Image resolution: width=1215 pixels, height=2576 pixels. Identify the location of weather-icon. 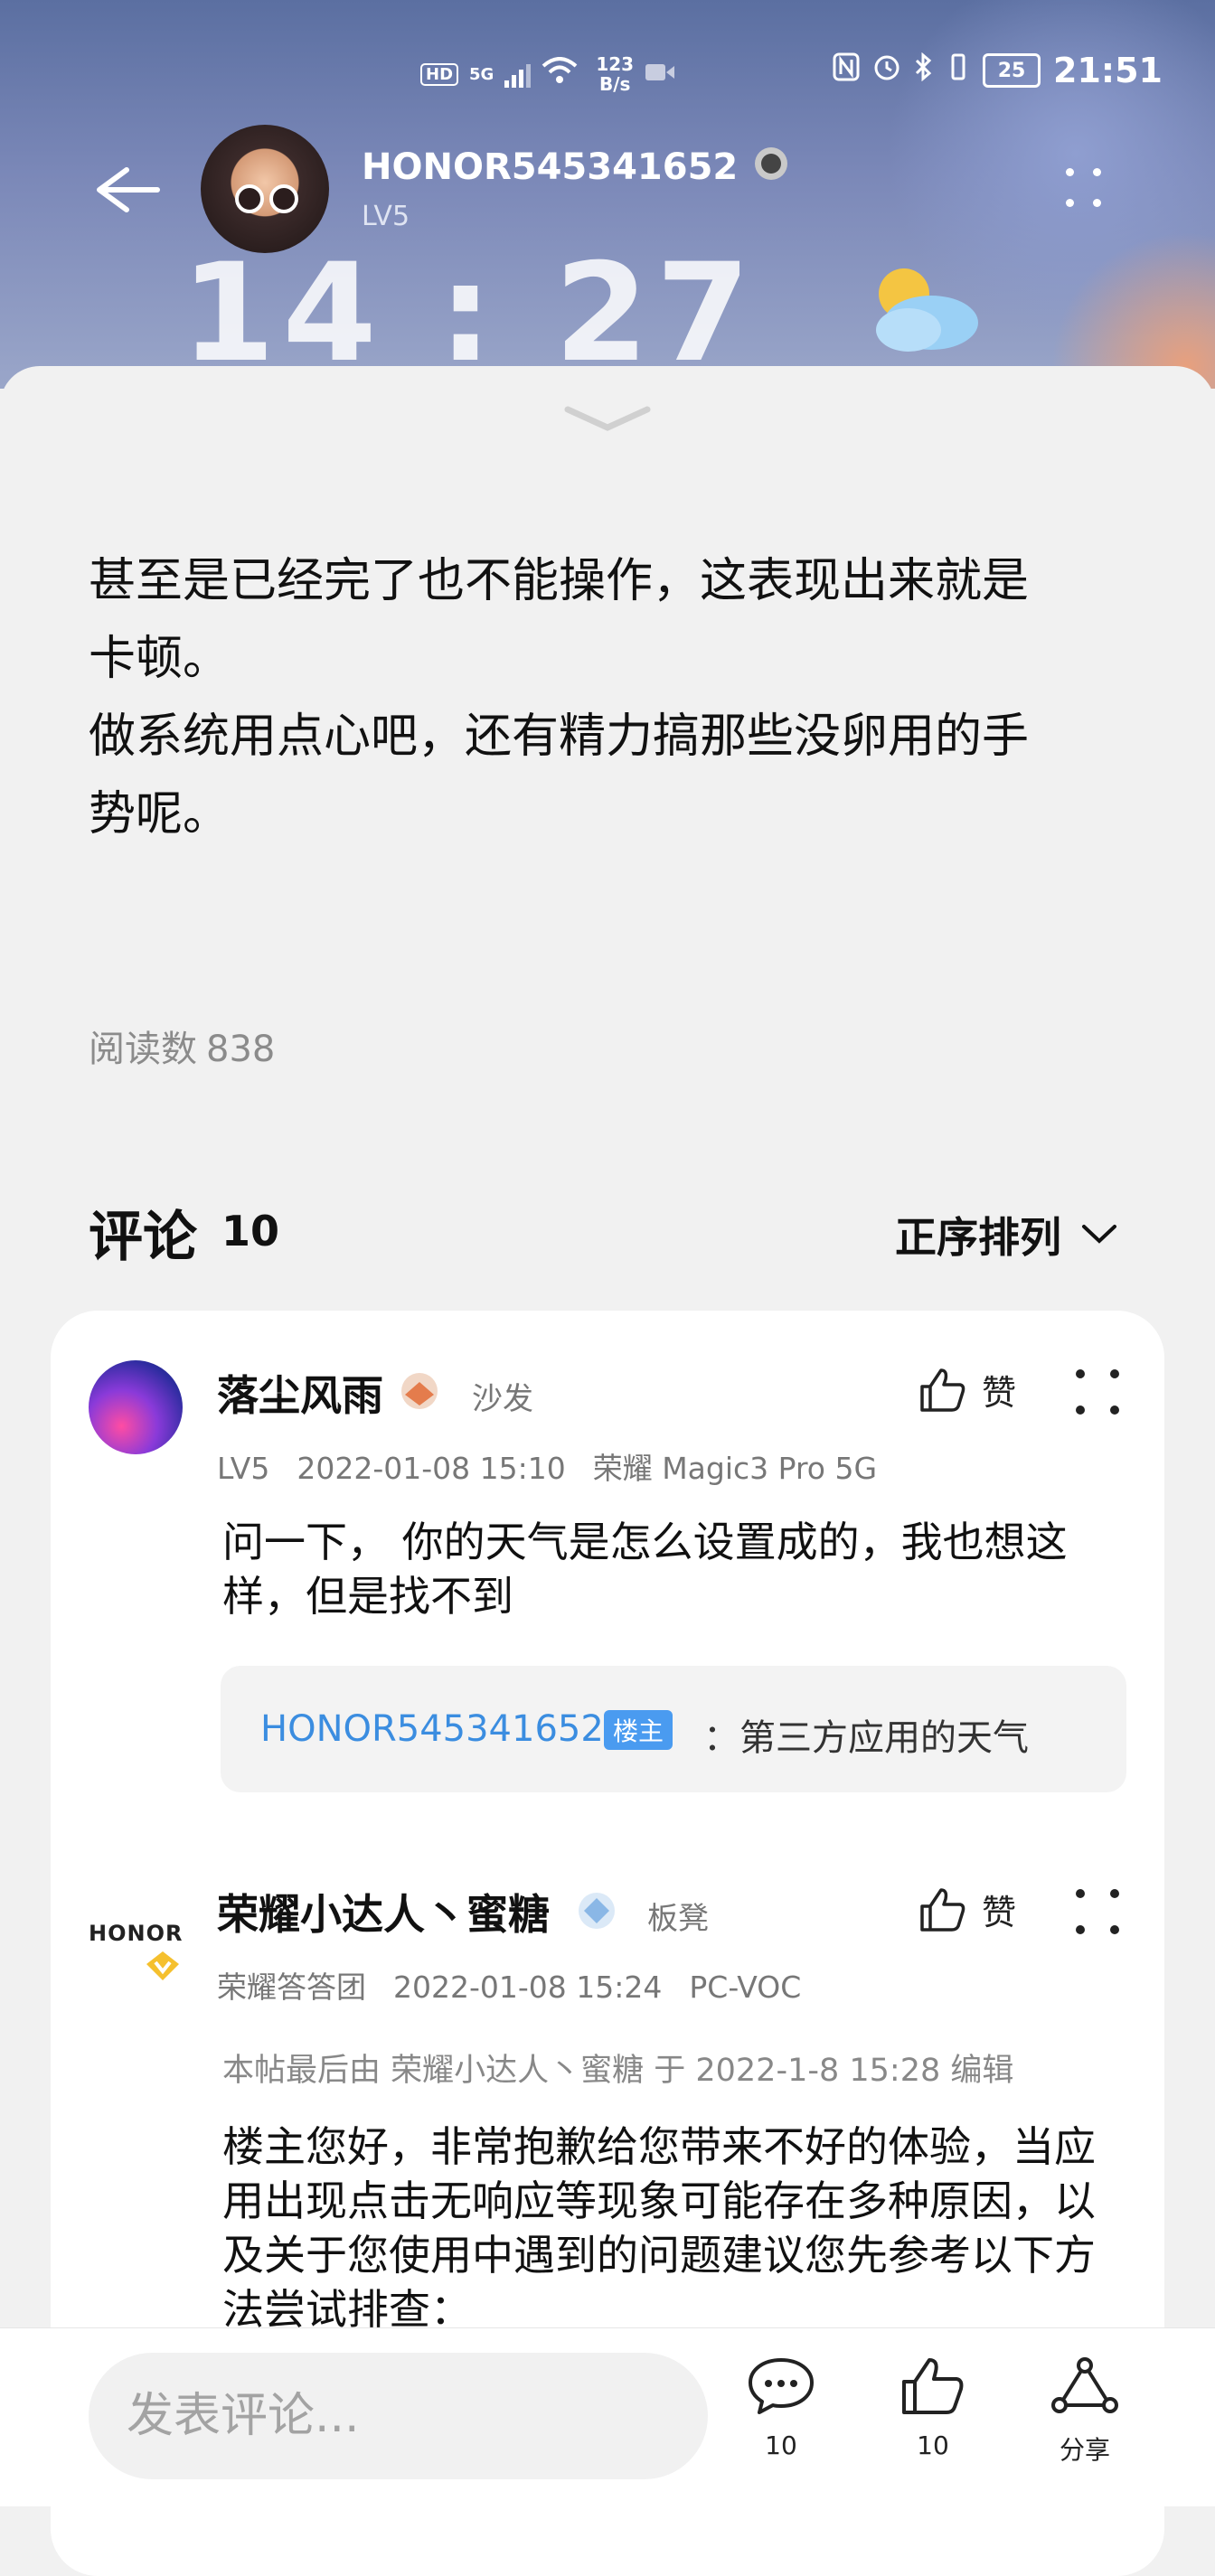
(927, 310).